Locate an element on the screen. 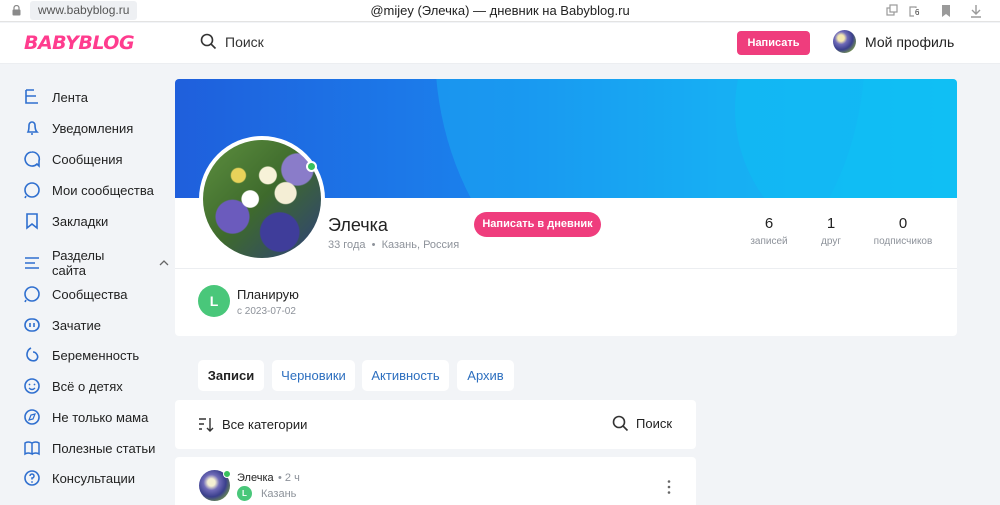 The width and height of the screenshot is (1000, 505). status-title: Планирую is located at coordinates (268, 294).